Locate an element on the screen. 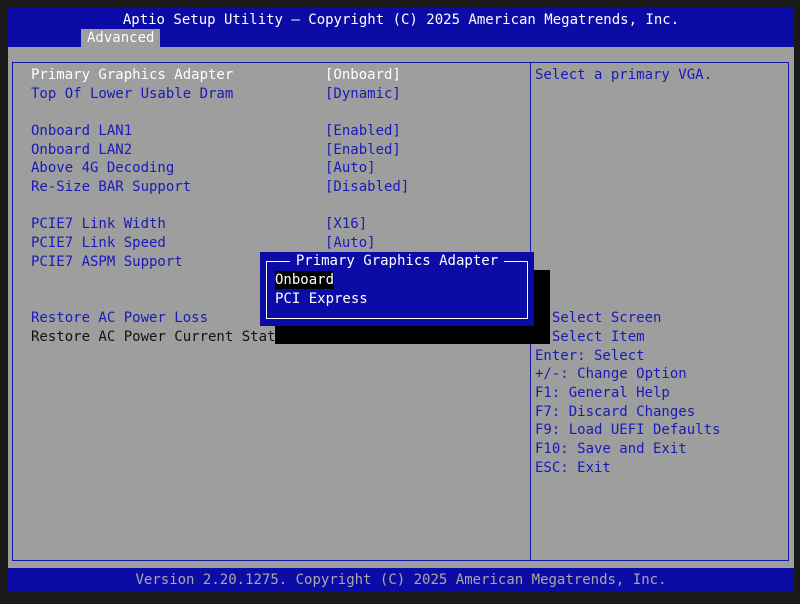 The width and height of the screenshot is (800, 604). setting-onboard-lan2: Onboard LAN2 is located at coordinates (81, 150).